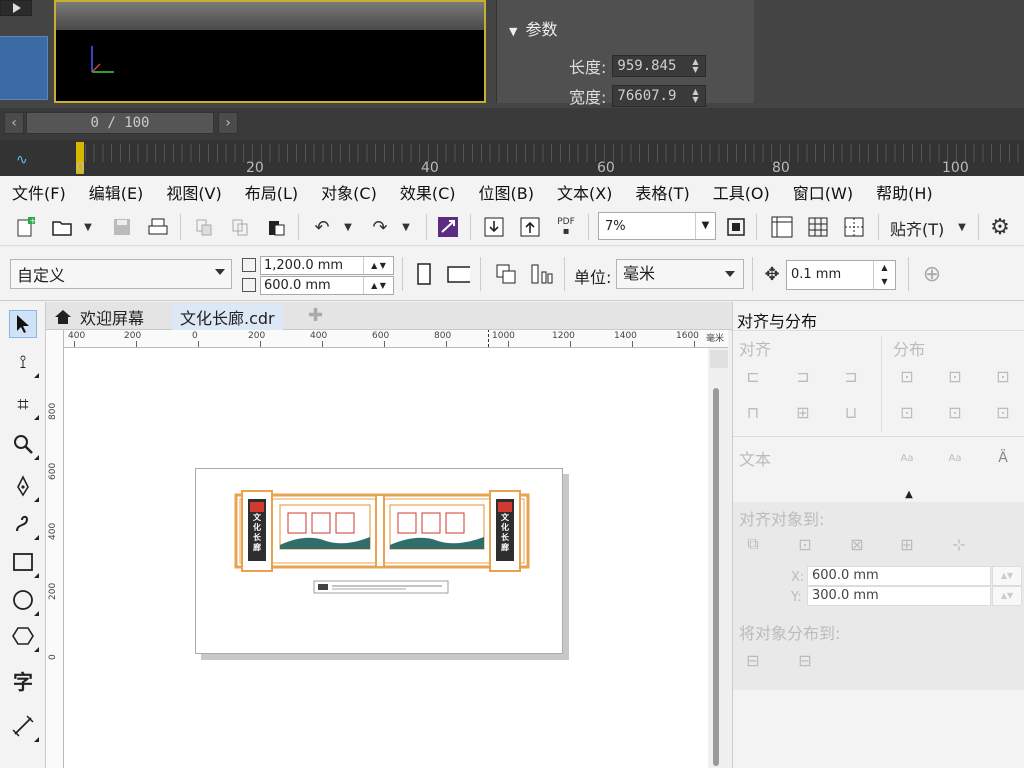  What do you see at coordinates (406, 227) in the screenshot?
I see `redo-dropdown-icon: ▼` at bounding box center [406, 227].